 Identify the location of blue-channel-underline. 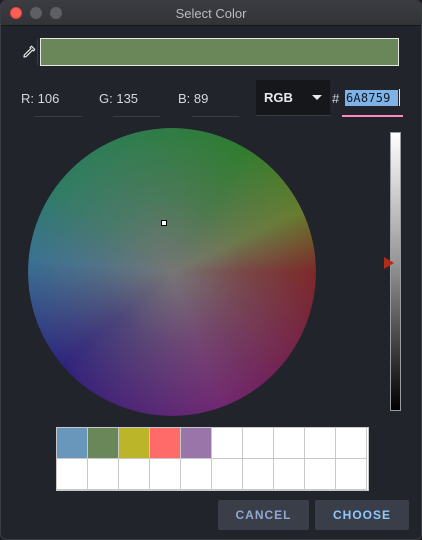
(215, 116).